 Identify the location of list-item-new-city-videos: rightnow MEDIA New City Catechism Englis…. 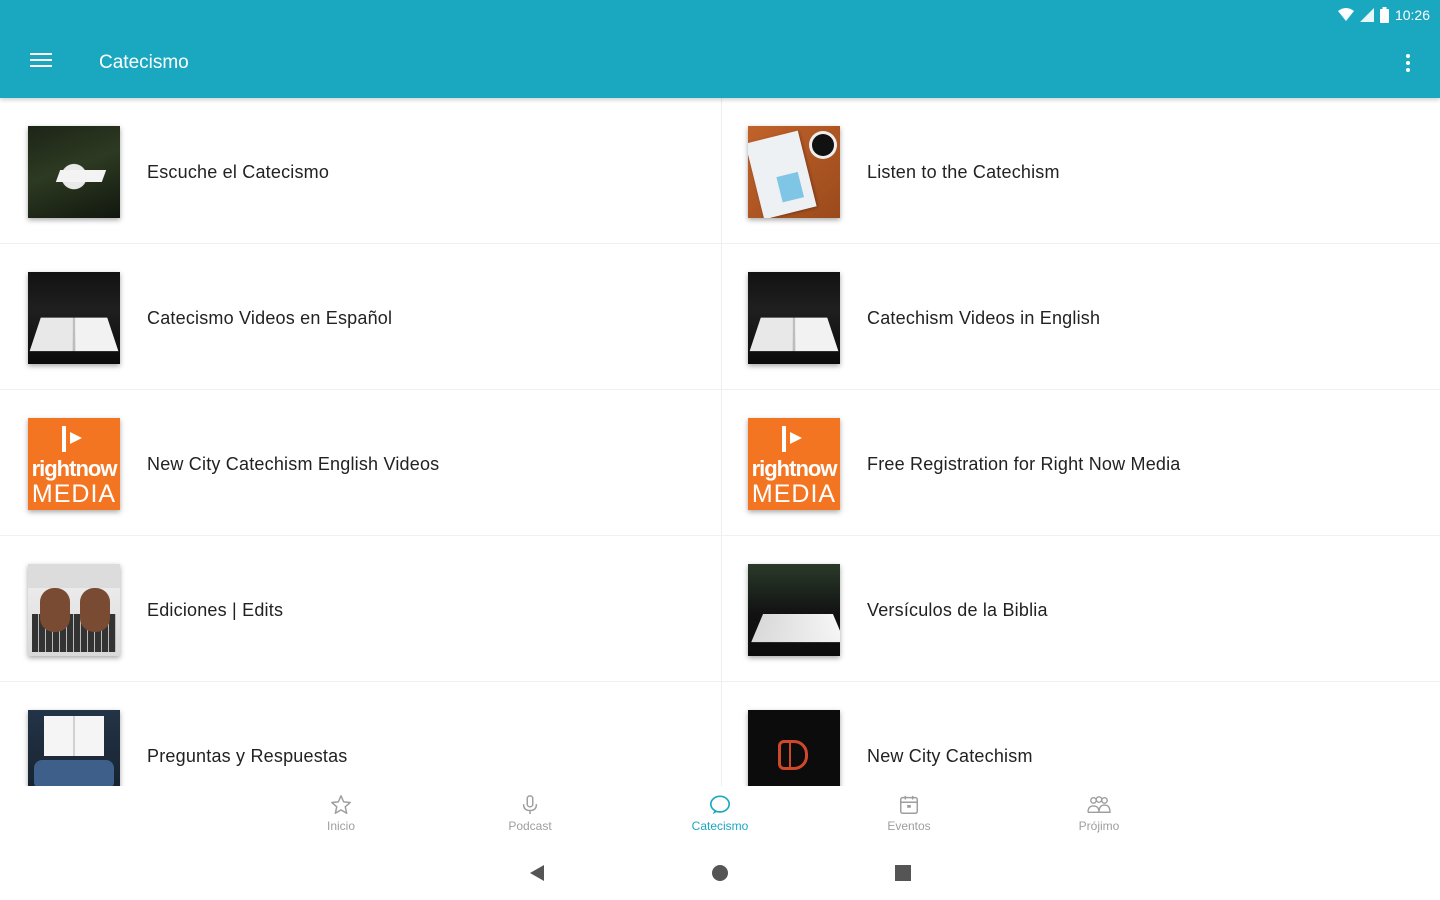
(360, 463).